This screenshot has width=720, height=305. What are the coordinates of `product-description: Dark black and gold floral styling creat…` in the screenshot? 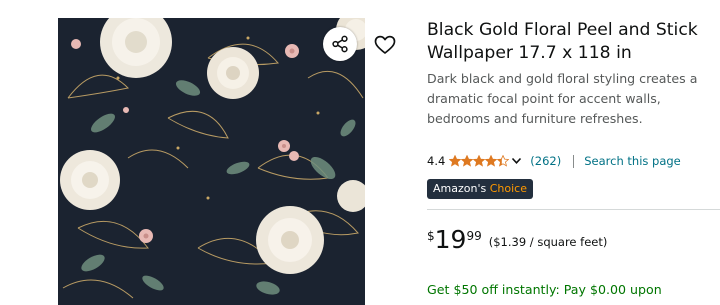 It's located at (562, 98).